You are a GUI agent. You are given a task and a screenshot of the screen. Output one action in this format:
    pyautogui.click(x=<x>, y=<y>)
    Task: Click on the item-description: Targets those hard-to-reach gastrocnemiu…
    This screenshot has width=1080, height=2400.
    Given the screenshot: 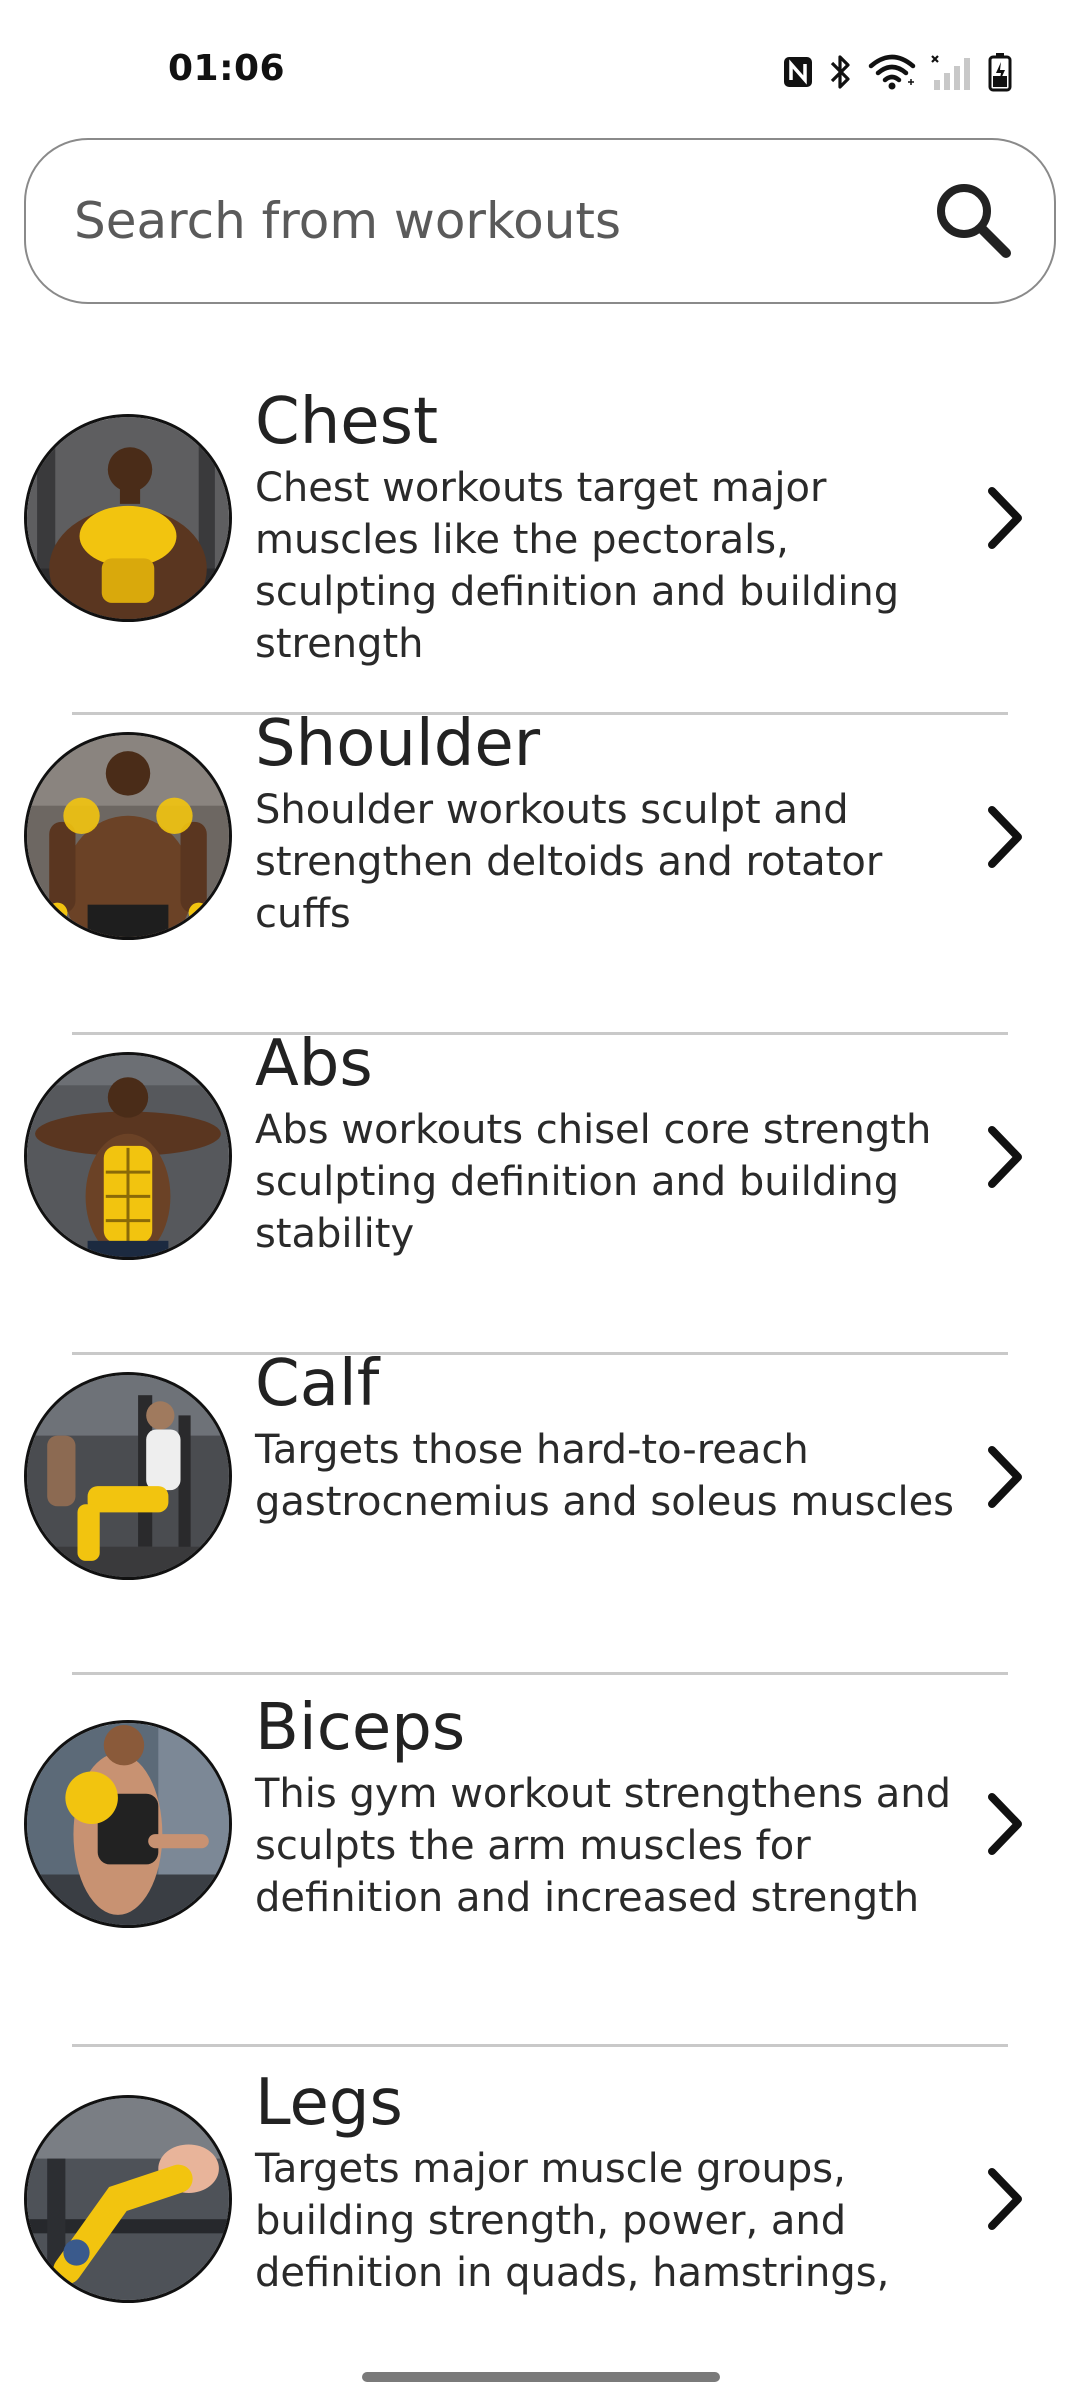 What is the action you would take?
    pyautogui.click(x=605, y=1476)
    